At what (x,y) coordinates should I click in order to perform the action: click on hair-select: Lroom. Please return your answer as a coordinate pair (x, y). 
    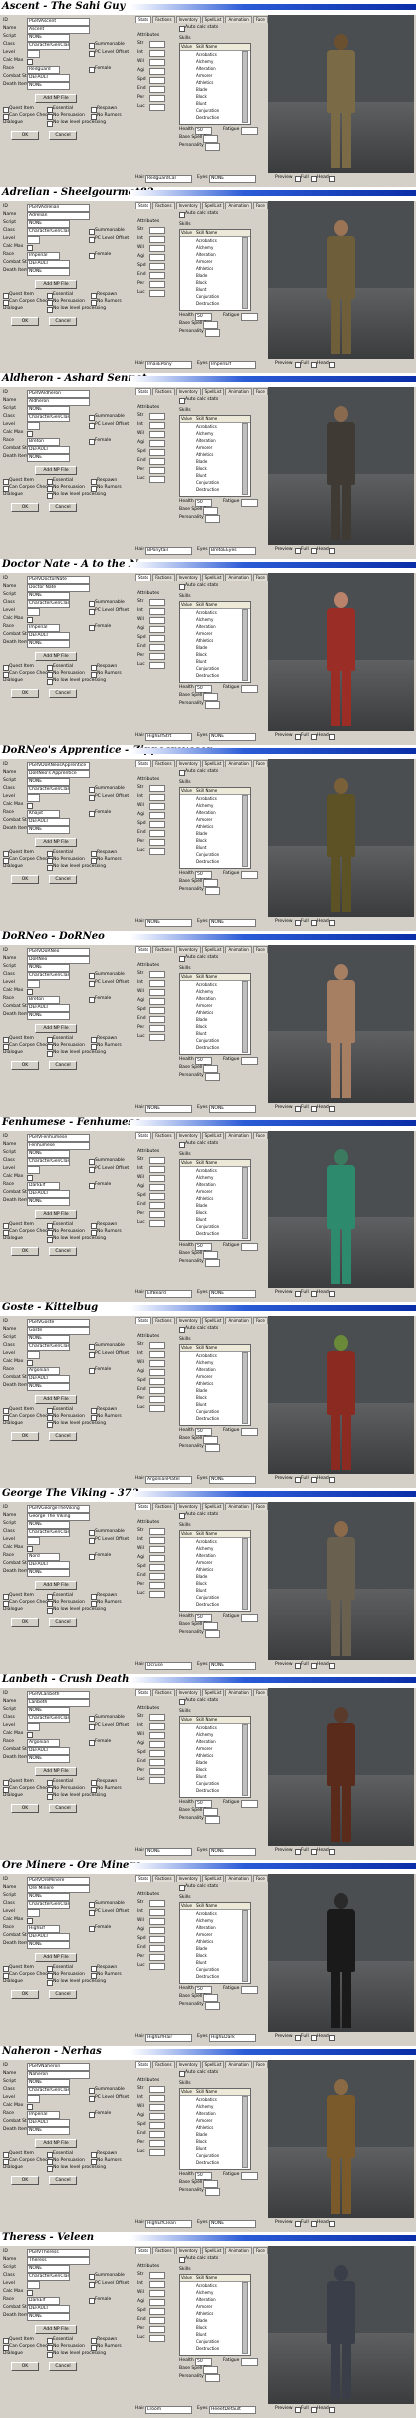
    Looking at the image, I should click on (168, 2409).